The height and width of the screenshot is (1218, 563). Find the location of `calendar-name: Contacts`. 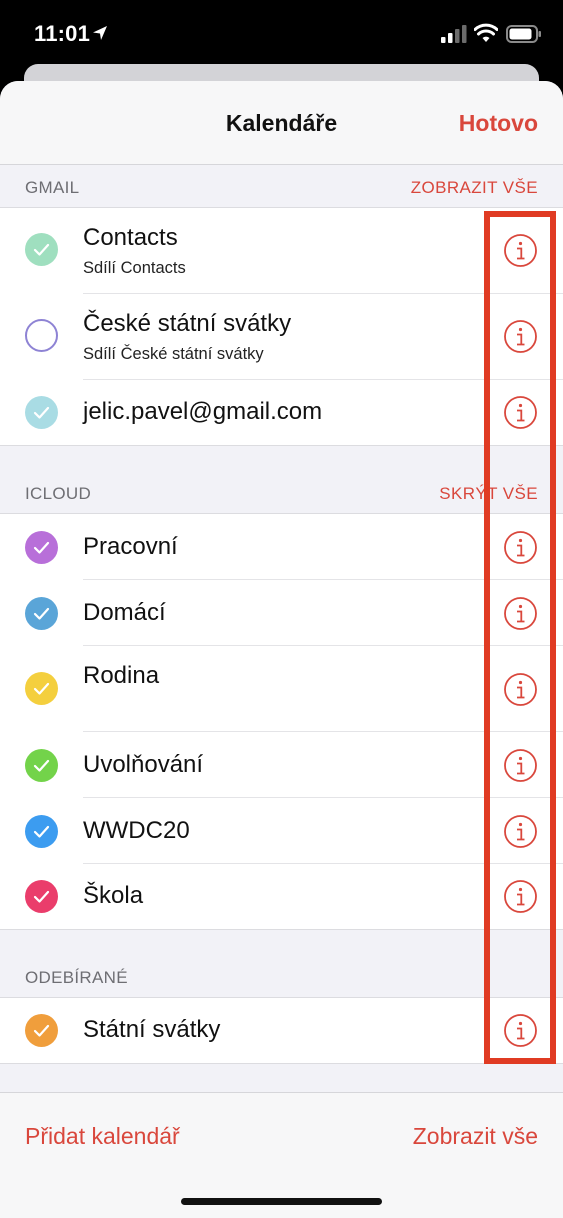

calendar-name: Contacts is located at coordinates (130, 237).